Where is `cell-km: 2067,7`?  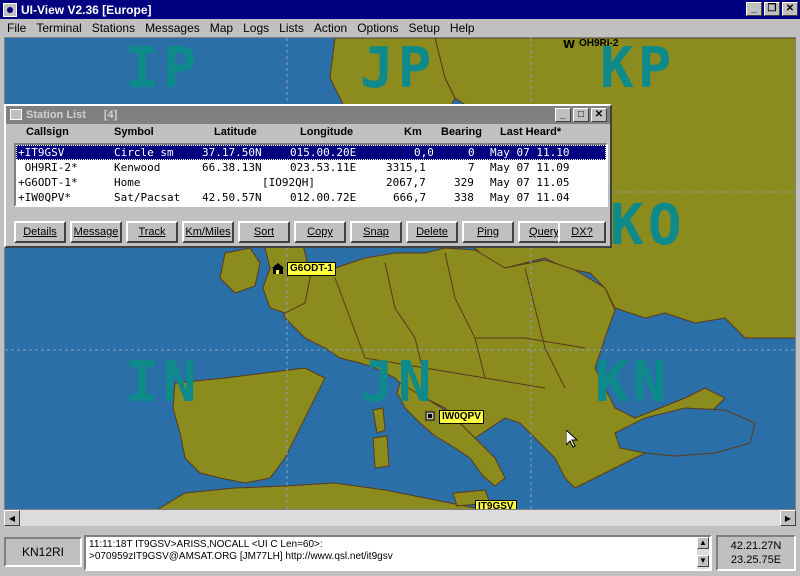 cell-km: 2067,7 is located at coordinates (406, 182).